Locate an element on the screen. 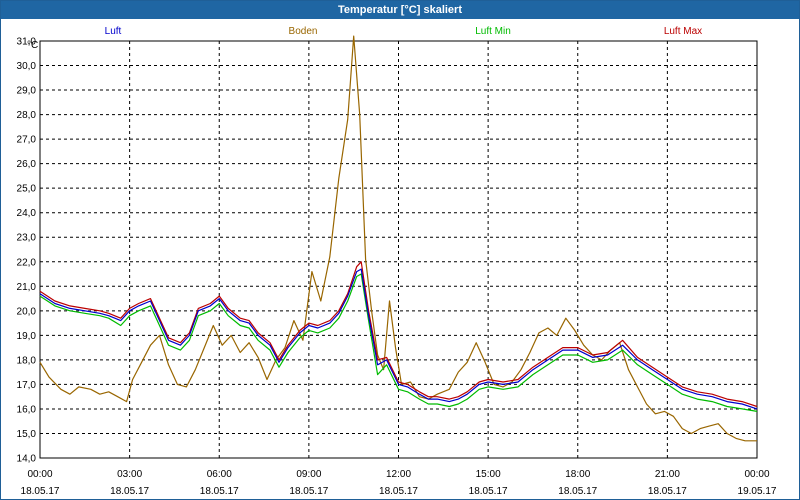  x-tick-time-label: 03:00 is located at coordinates (129, 474).